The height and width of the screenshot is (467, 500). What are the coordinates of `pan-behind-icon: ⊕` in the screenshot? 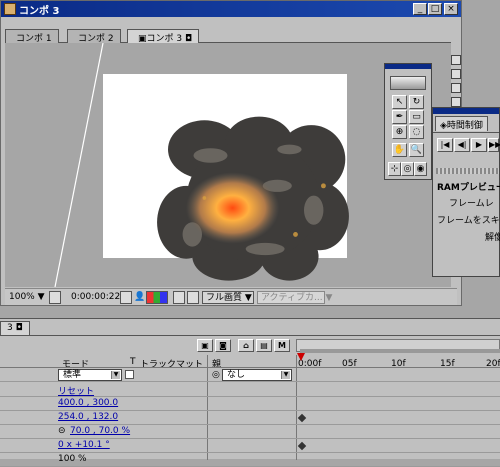 It's located at (399, 132).